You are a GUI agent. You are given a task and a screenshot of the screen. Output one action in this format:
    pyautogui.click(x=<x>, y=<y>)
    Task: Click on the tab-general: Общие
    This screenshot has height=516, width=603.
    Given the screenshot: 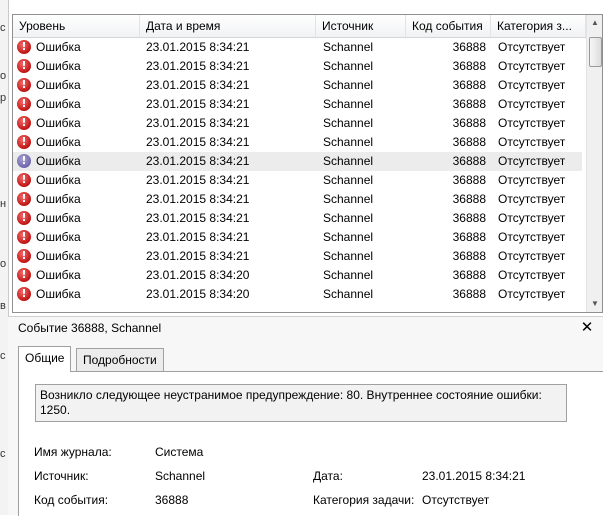 What is the action you would take?
    pyautogui.click(x=45, y=359)
    